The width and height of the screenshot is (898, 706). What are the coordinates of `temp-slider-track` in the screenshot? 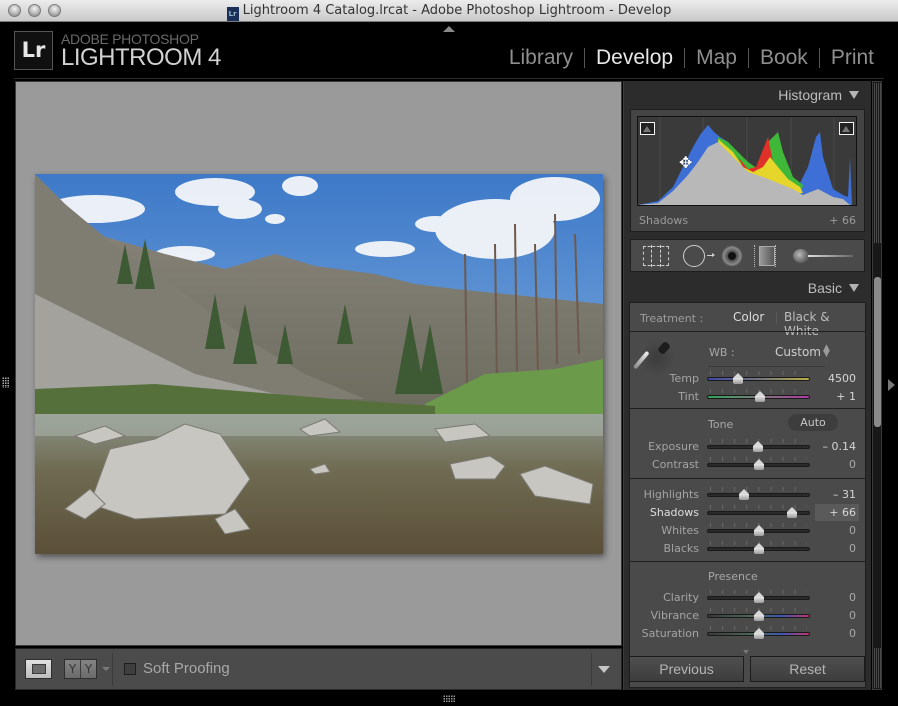 It's located at (758, 379).